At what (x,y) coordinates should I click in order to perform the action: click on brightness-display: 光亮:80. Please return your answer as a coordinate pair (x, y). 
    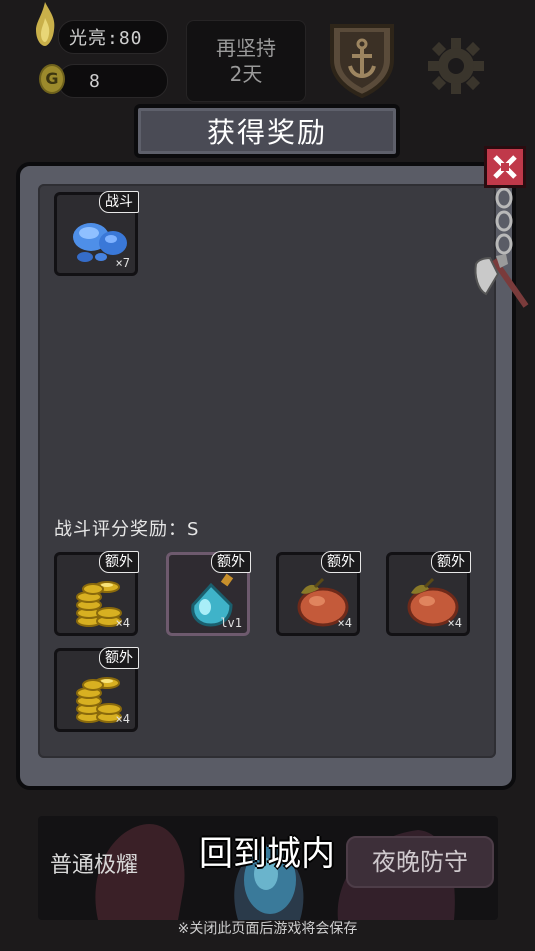
    Looking at the image, I should click on (113, 37).